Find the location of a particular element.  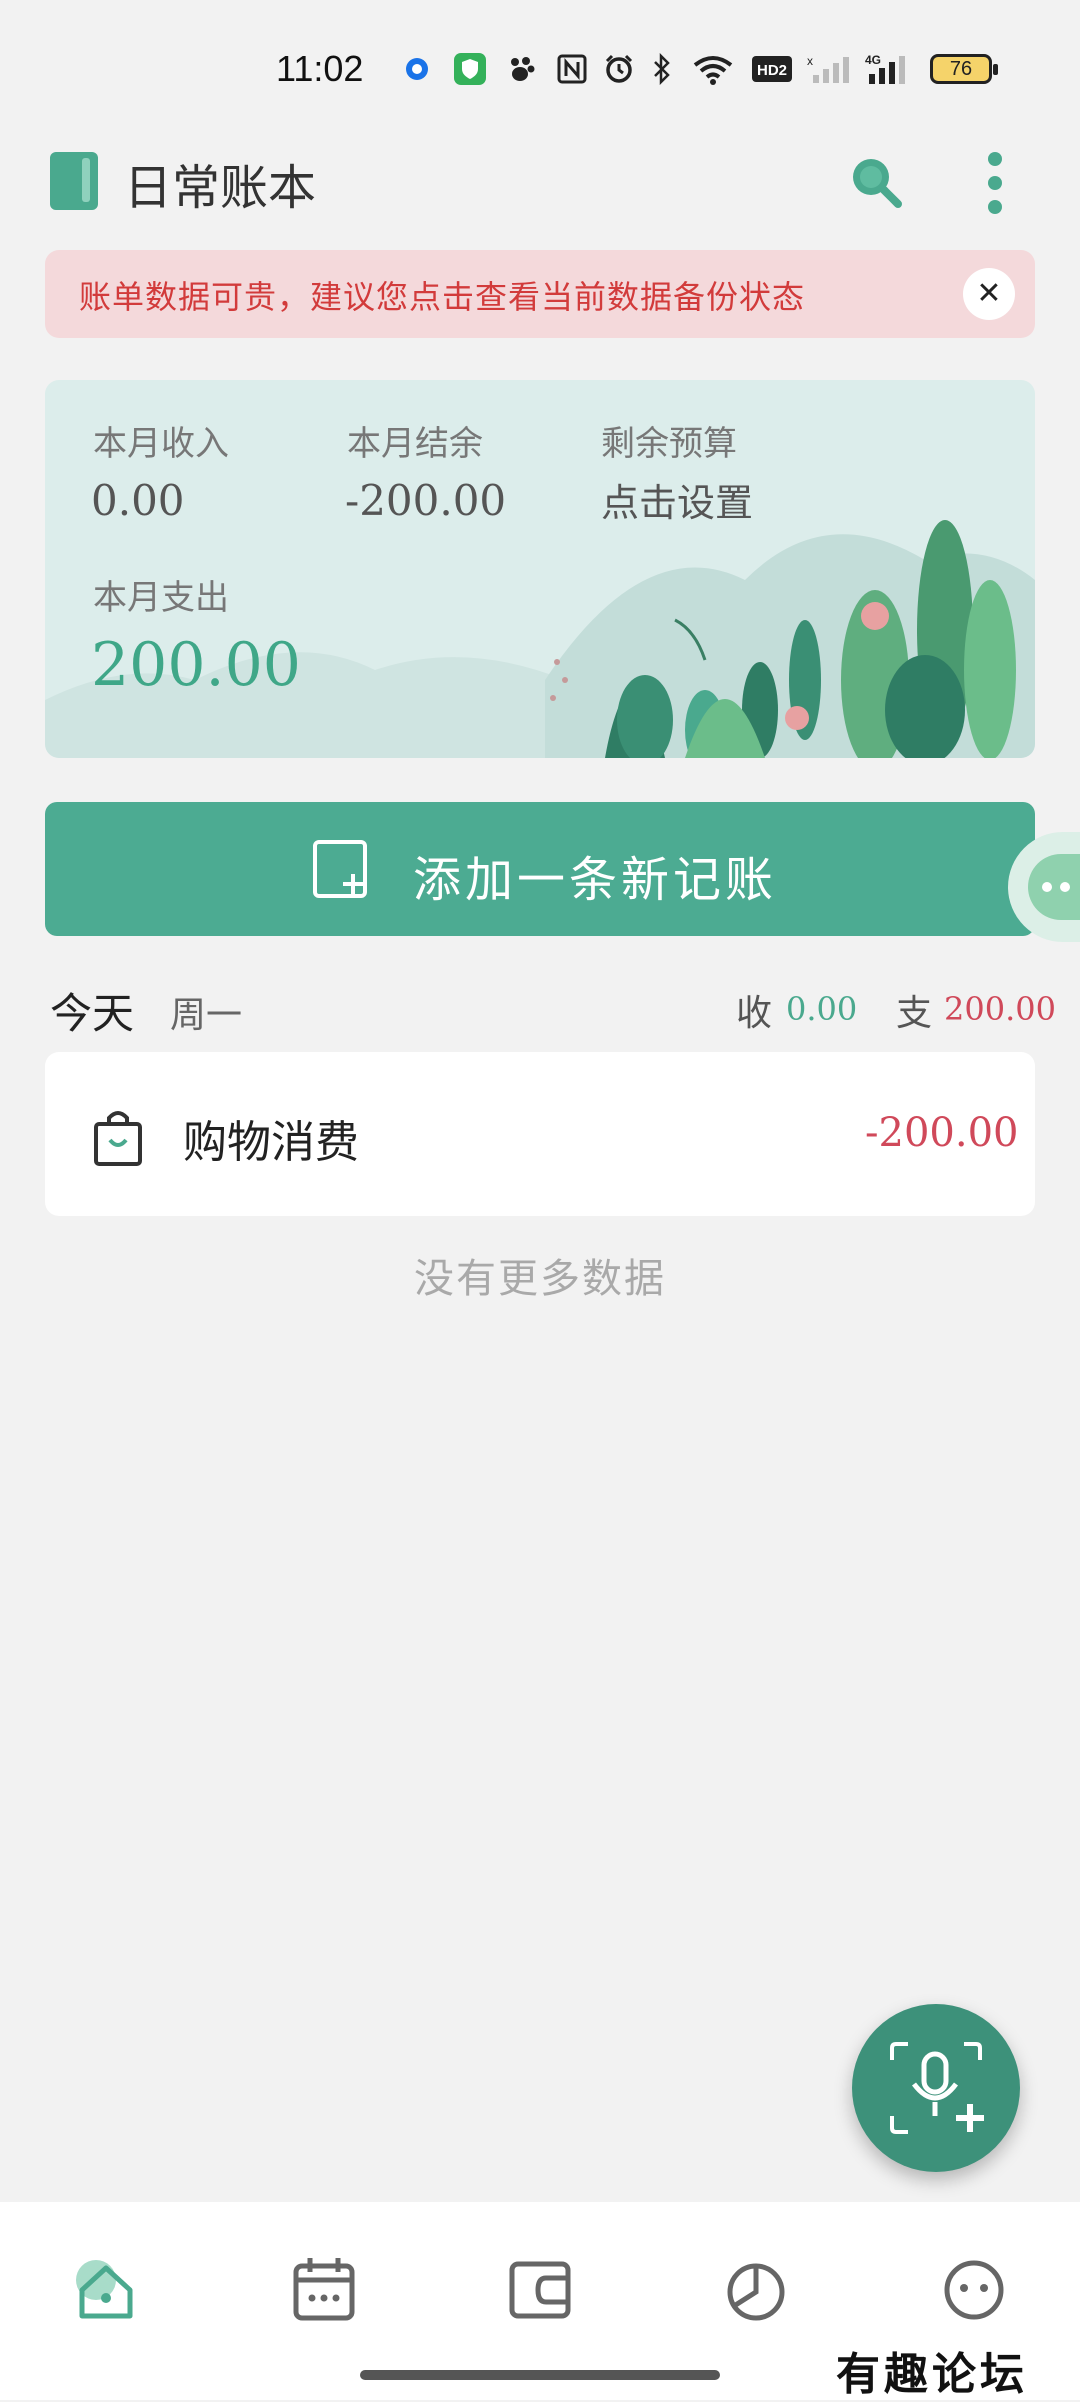

microphone-add-icon is located at coordinates (937, 2088).